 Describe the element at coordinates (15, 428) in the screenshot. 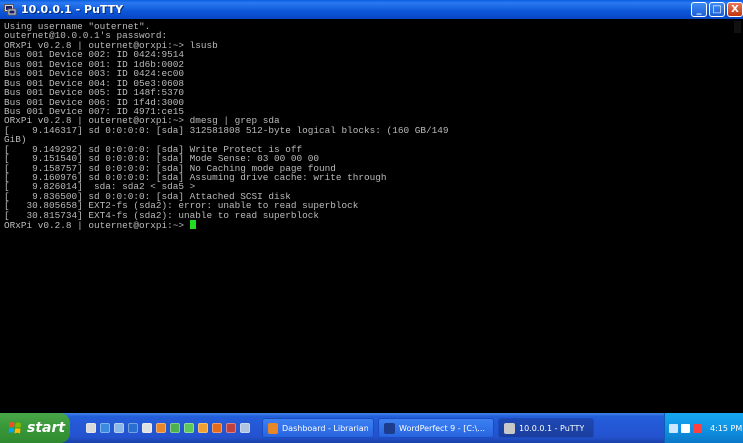

I see `windows-flag-icon` at that location.